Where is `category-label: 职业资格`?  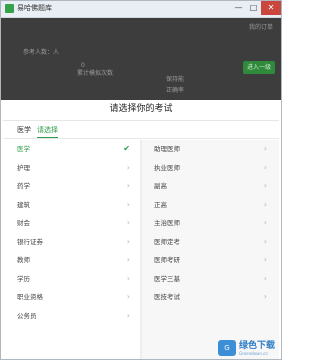 category-label: 职业资格 is located at coordinates (30, 297).